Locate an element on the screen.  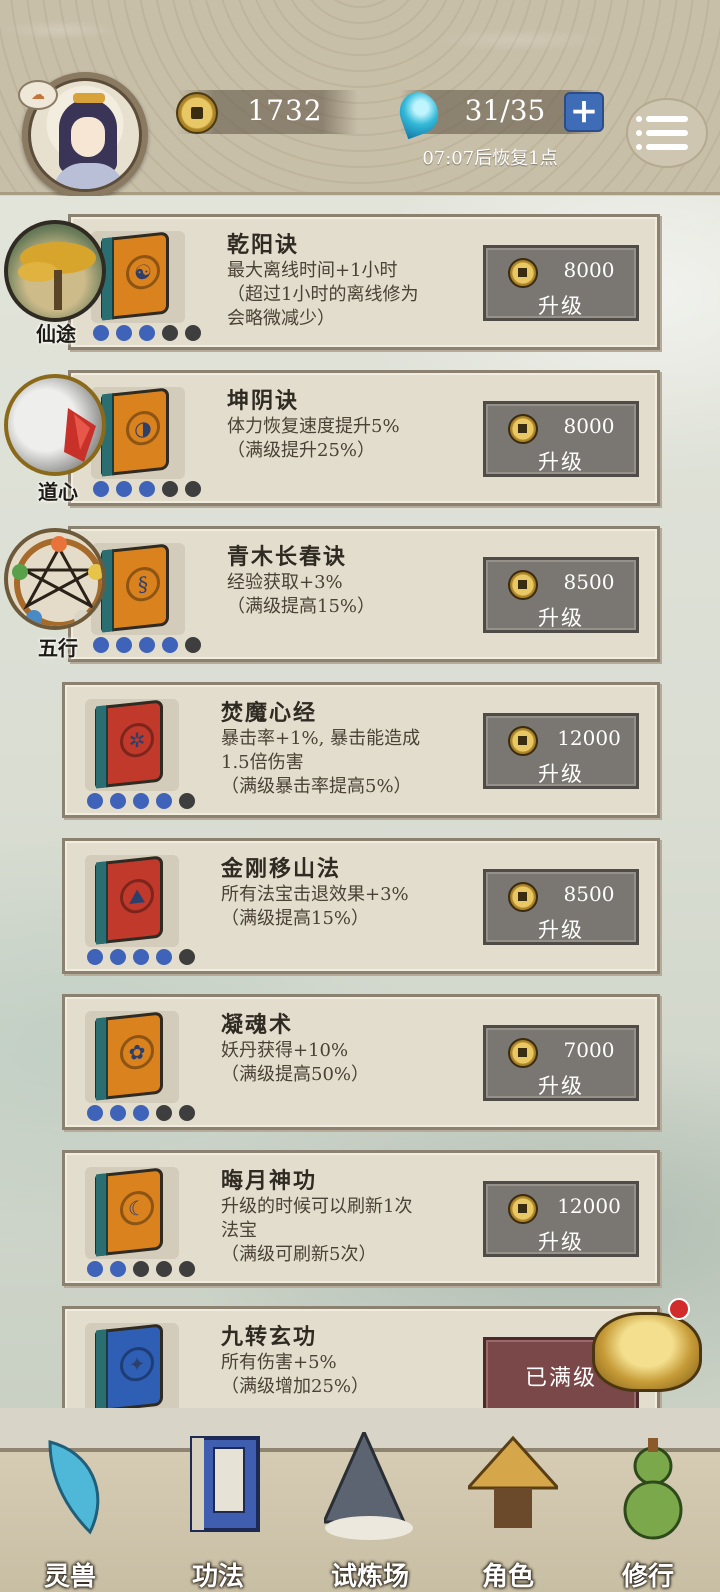
side-label-xiantu: 仙途 is located at coordinates (56, 334).